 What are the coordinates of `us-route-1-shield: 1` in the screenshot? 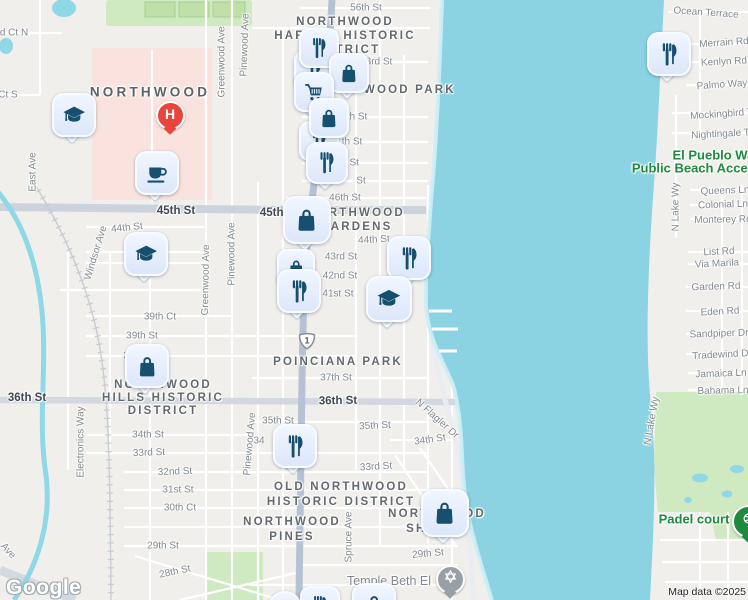 It's located at (307, 344).